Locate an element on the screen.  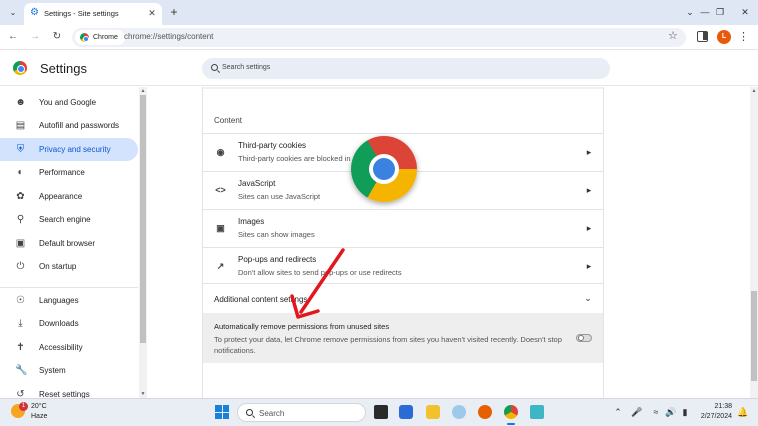
side-panel-icon is located at coordinates (702, 36).